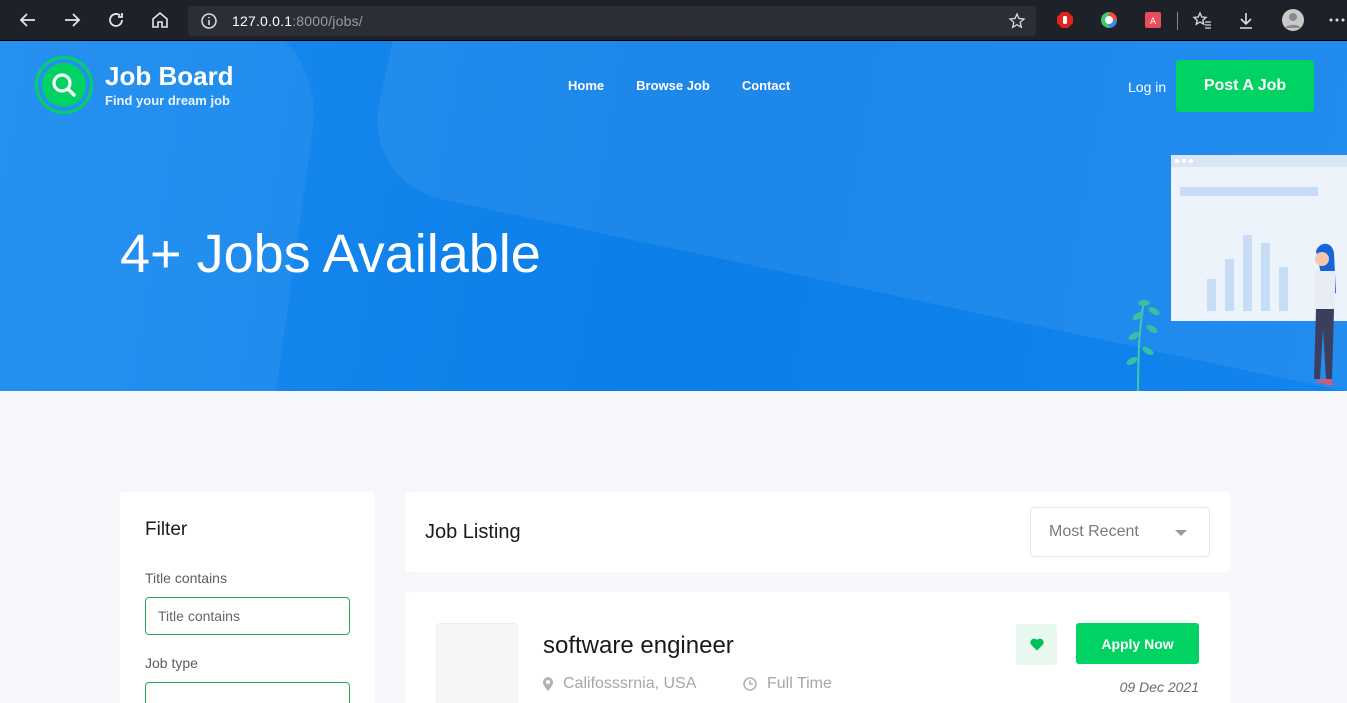  Describe the element at coordinates (247, 692) in the screenshot. I see `job-type-input` at that location.